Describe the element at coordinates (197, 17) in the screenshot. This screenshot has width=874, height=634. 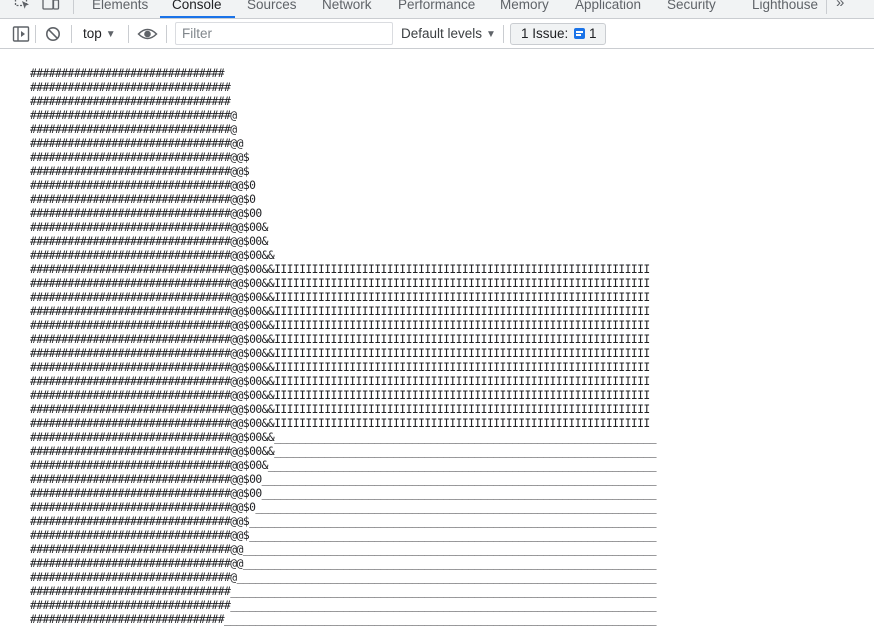
I see `active-tab-indicator` at that location.